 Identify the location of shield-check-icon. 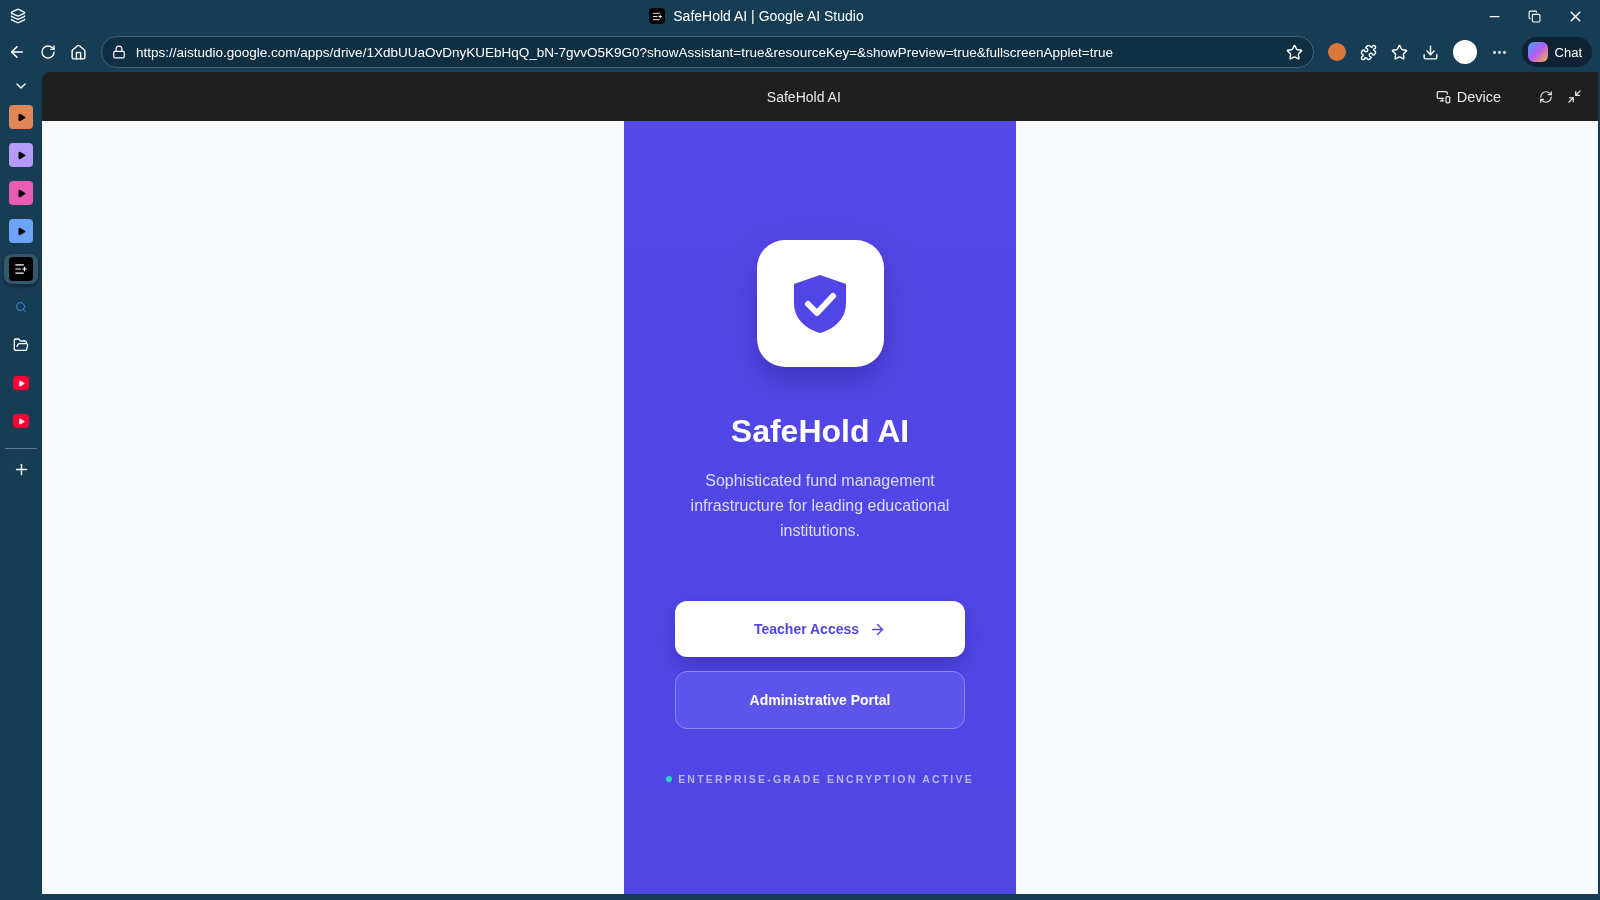
(820, 303).